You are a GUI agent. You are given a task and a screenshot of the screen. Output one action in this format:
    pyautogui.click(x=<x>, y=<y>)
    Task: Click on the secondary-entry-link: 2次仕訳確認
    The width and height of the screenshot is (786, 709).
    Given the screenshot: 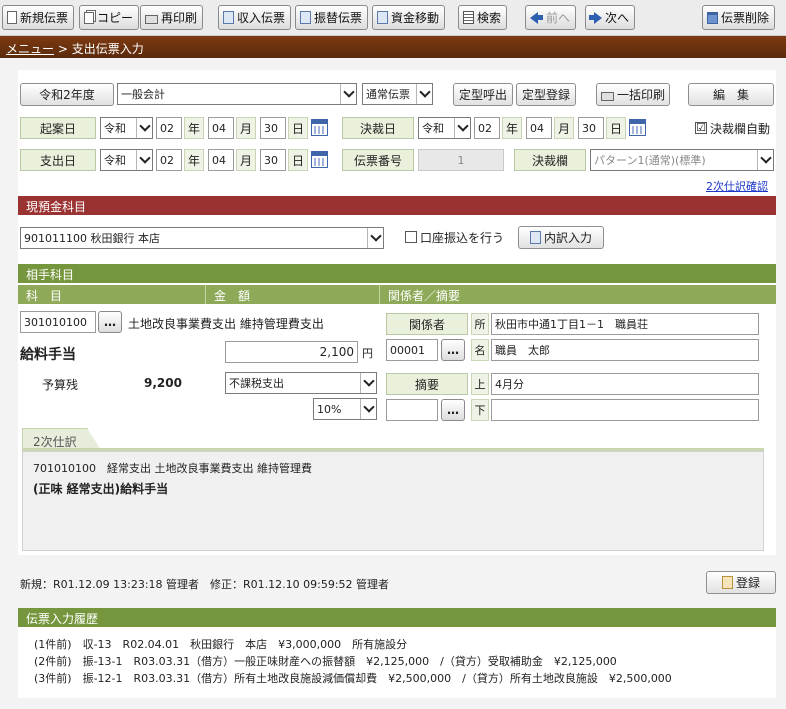 What is the action you would take?
    pyautogui.click(x=737, y=186)
    